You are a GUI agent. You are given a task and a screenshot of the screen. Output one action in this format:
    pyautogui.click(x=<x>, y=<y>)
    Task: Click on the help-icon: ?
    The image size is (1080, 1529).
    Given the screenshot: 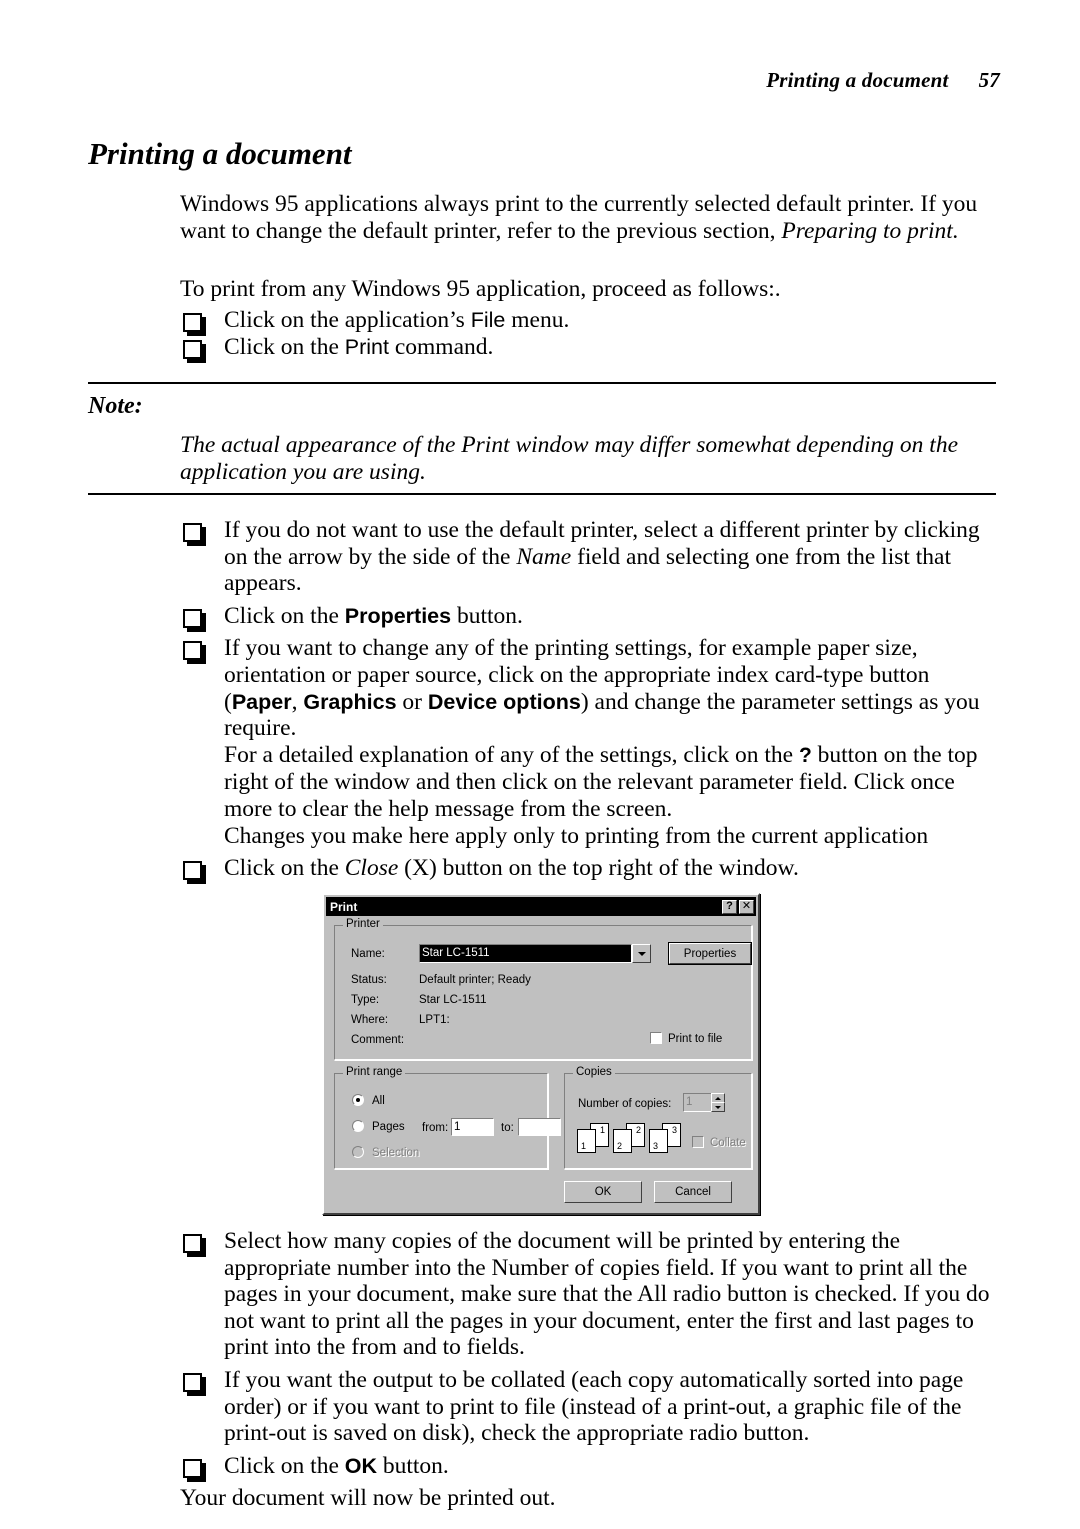 What is the action you would take?
    pyautogui.click(x=729, y=906)
    